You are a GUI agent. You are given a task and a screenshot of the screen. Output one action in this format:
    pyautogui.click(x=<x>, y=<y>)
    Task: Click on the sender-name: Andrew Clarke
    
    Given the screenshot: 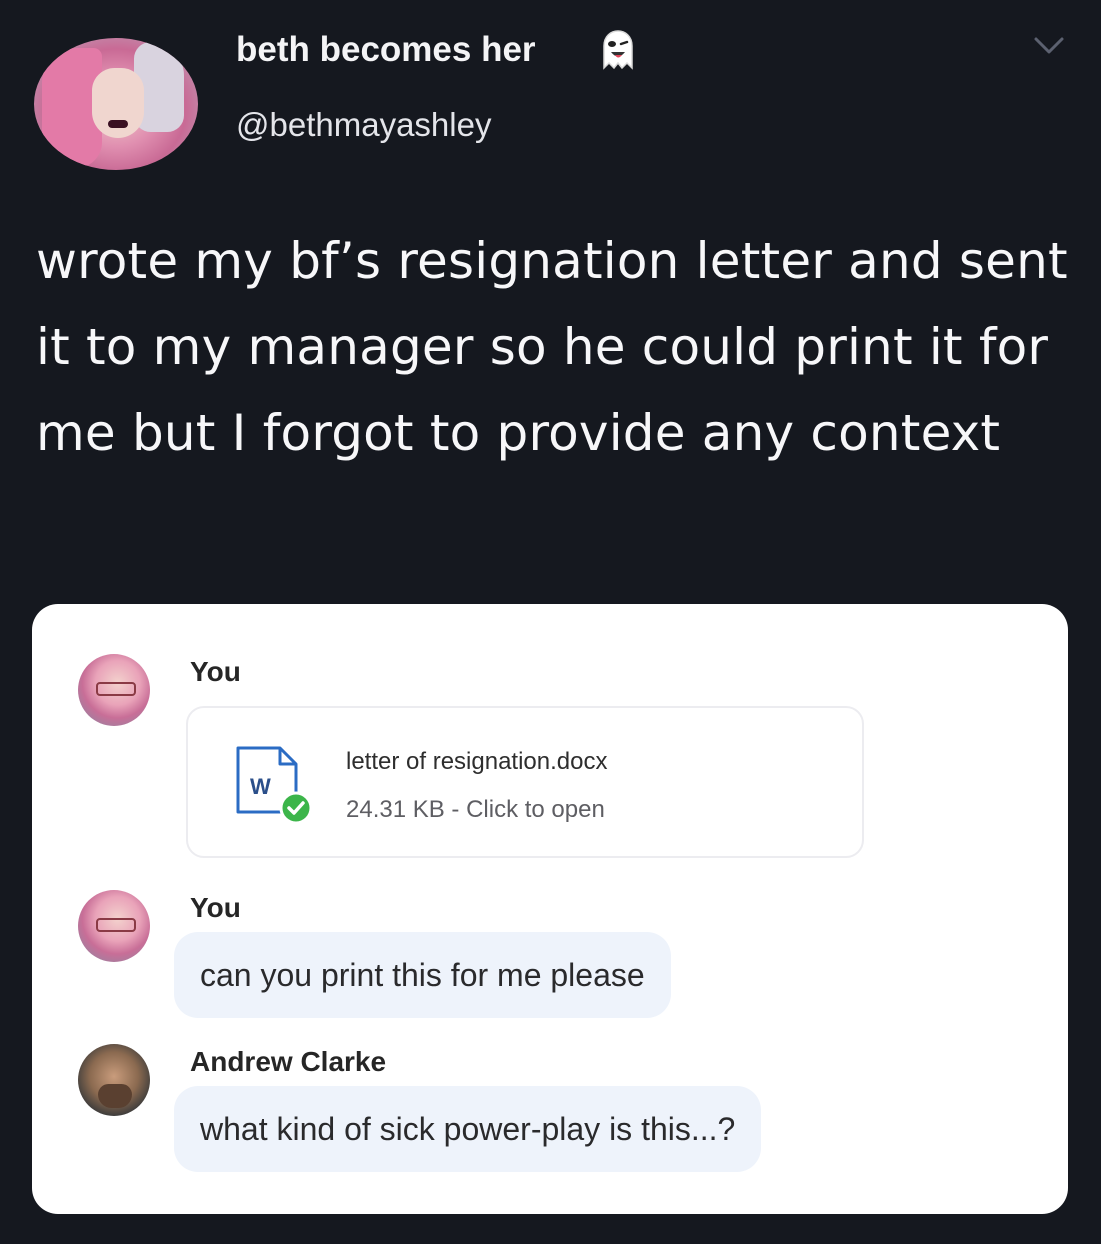 What is the action you would take?
    pyautogui.click(x=288, y=1061)
    